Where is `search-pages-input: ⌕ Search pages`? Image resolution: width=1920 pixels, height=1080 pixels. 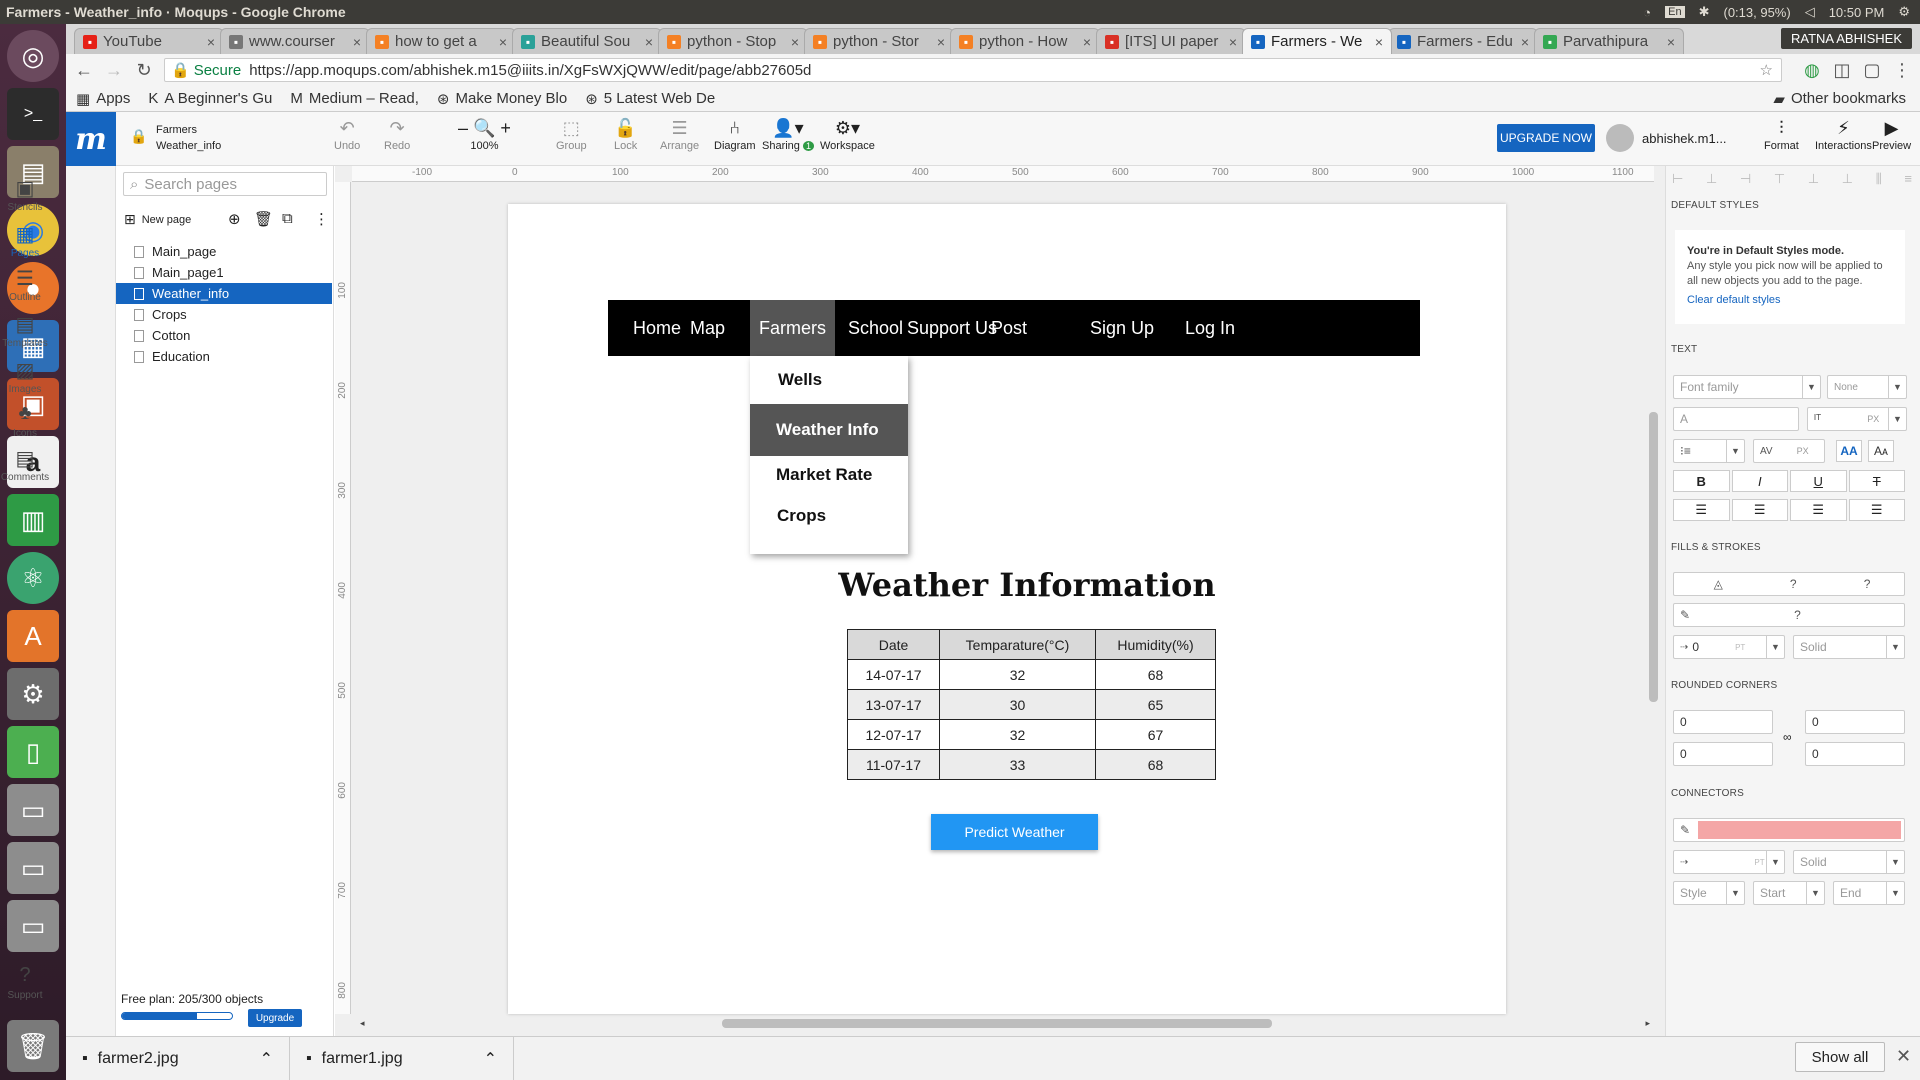
search-pages-input: ⌕ Search pages is located at coordinates (225, 184).